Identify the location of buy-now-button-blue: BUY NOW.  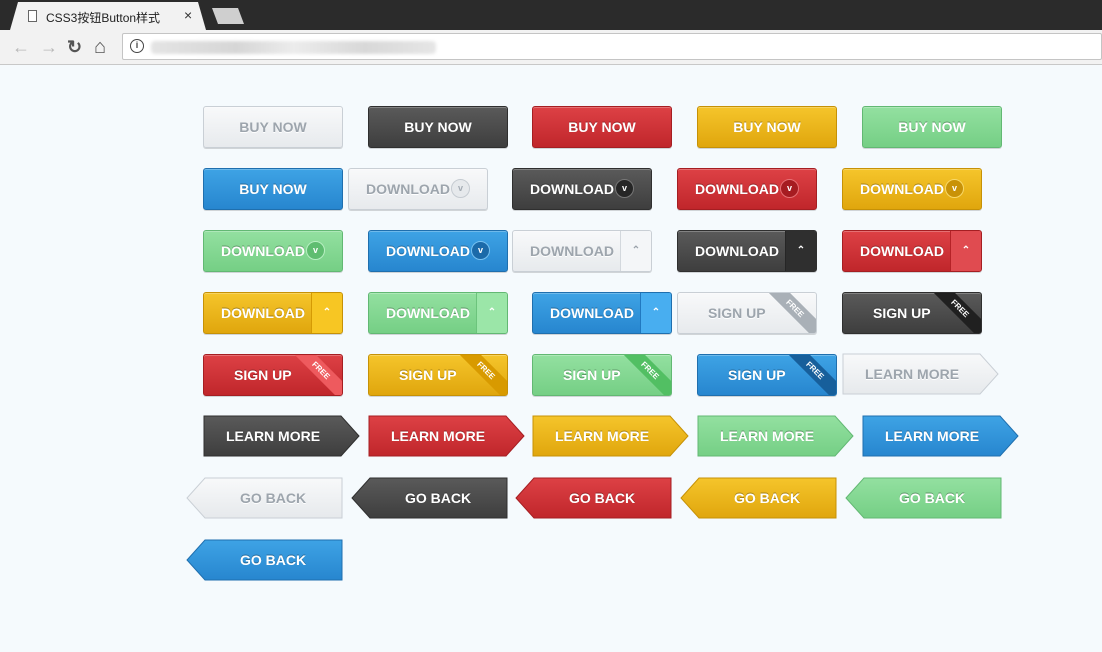
(273, 189).